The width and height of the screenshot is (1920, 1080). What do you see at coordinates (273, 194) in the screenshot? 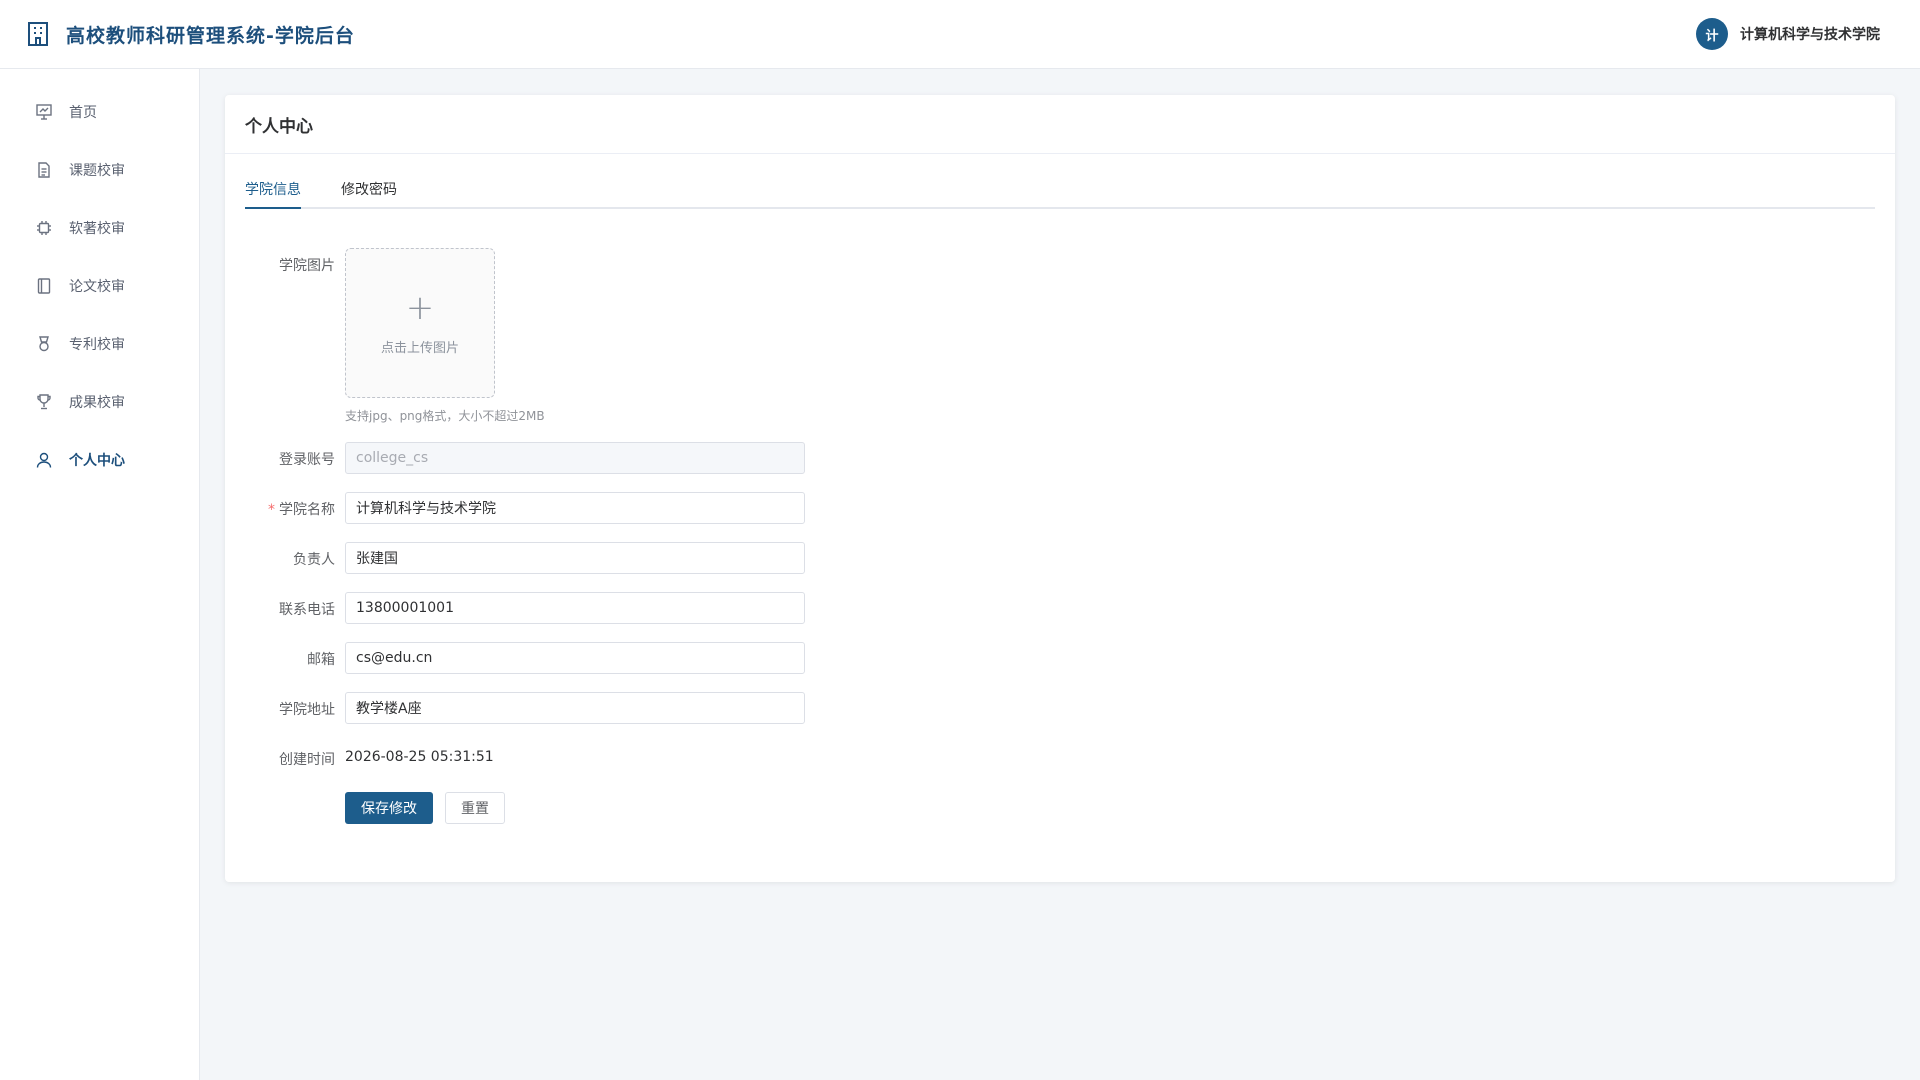
I see `tab-college-info: 学院信息` at bounding box center [273, 194].